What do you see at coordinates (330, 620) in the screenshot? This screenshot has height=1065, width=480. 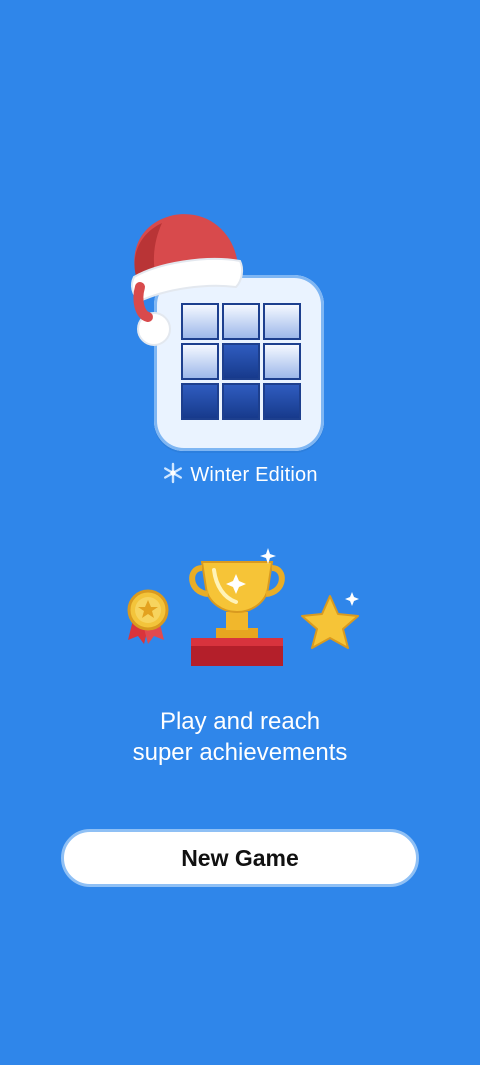 I see `star-icon` at bounding box center [330, 620].